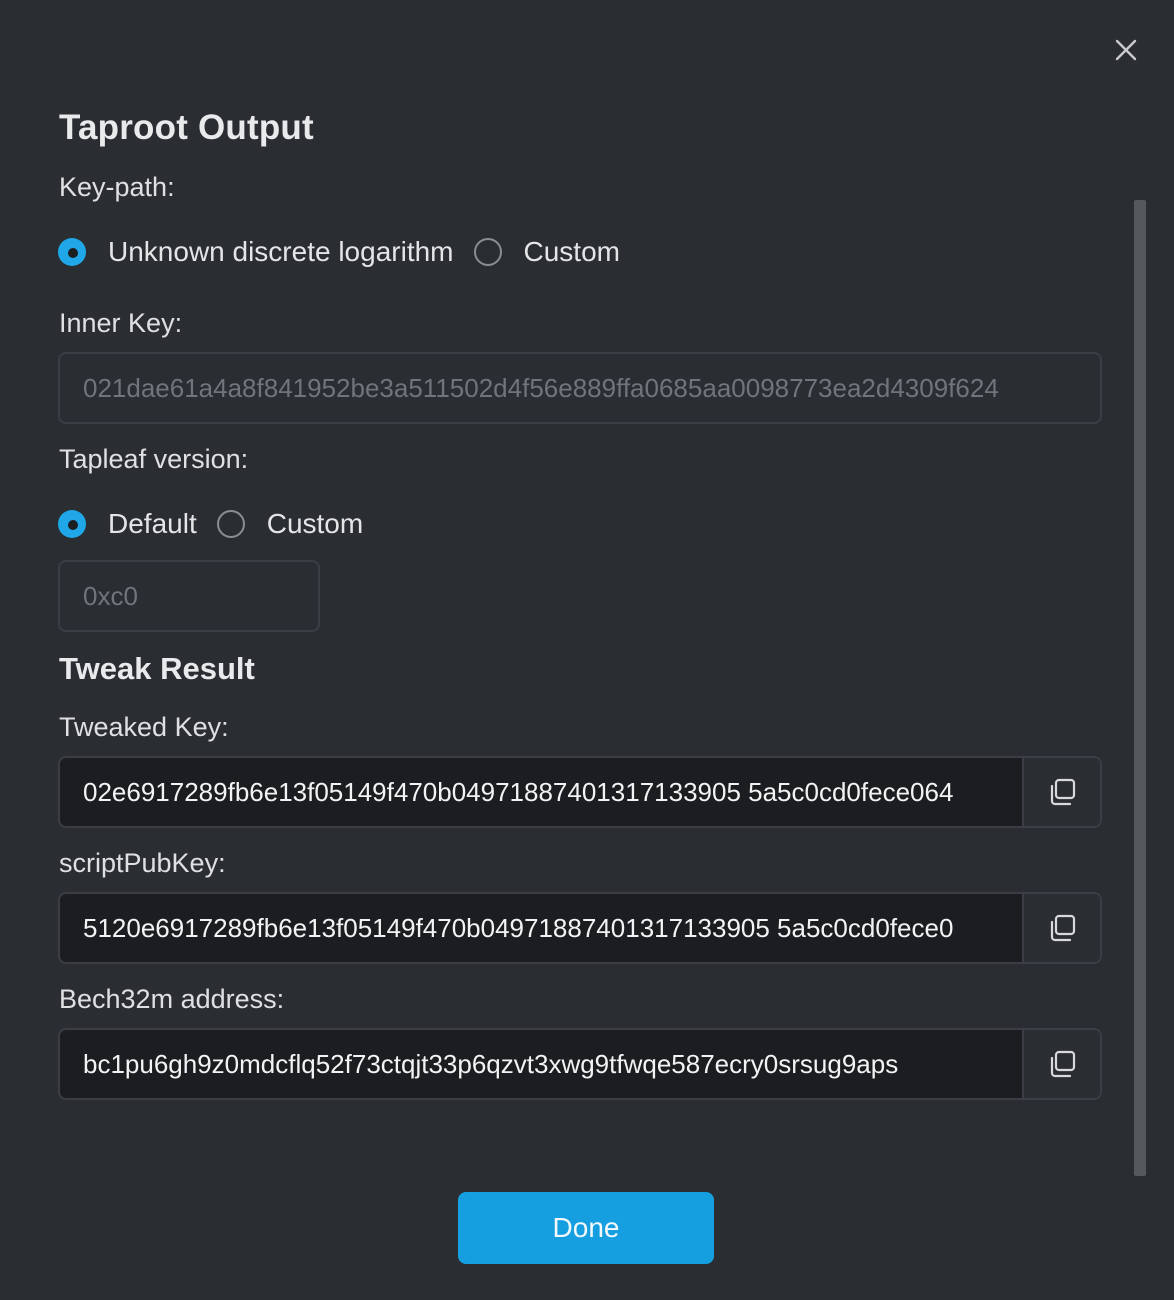 The width and height of the screenshot is (1174, 1300). Describe the element at coordinates (189, 596) in the screenshot. I see `tapleaf-version-input: 0xc0` at that location.